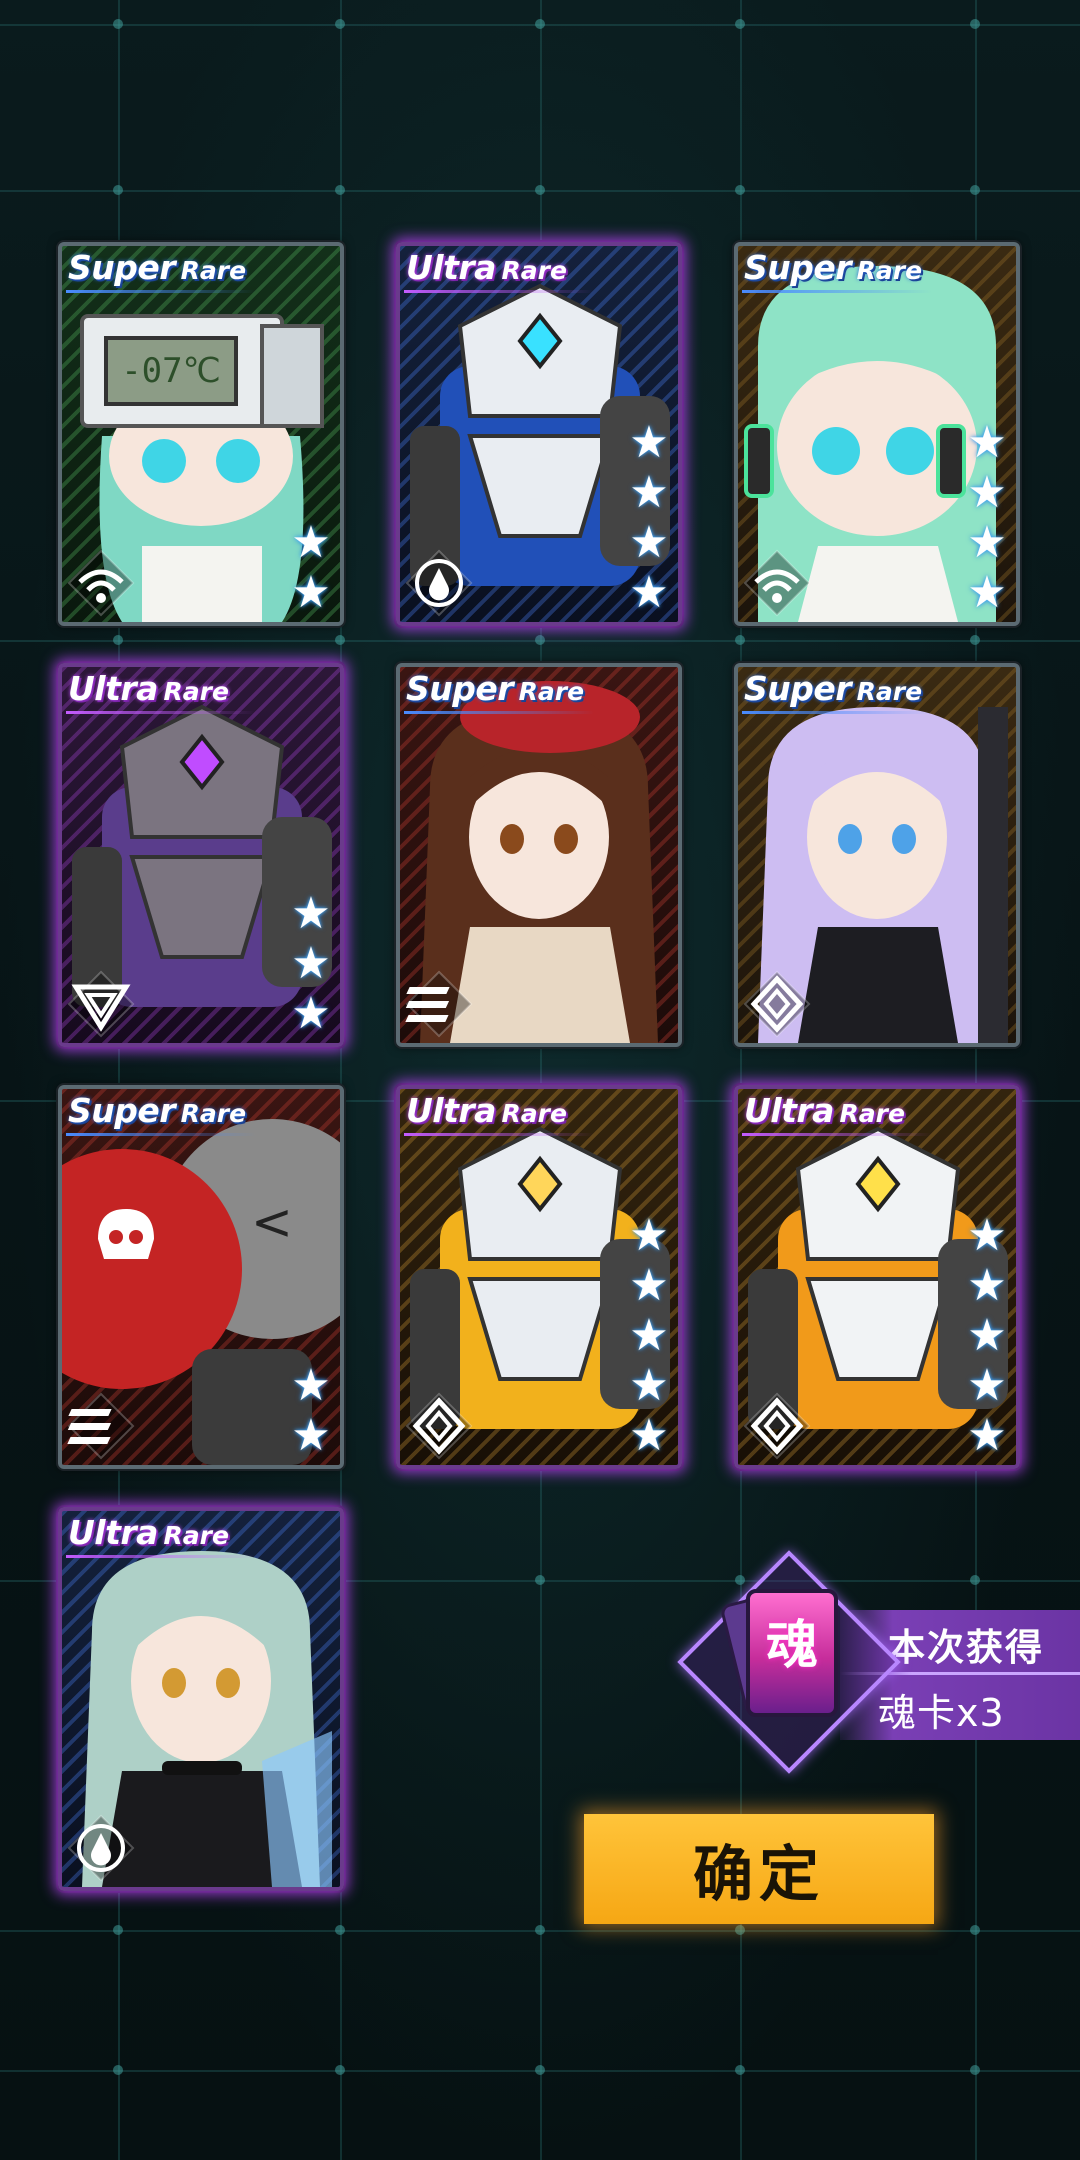 The height and width of the screenshot is (2160, 1080). I want to click on star-rating: ★ ★, so click(311, 568).